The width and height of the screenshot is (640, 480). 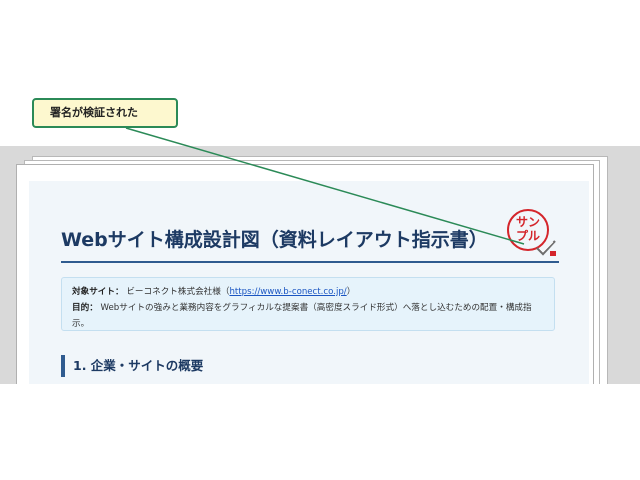 What do you see at coordinates (94, 112) in the screenshot?
I see `callout-text: 署名が検証された` at bounding box center [94, 112].